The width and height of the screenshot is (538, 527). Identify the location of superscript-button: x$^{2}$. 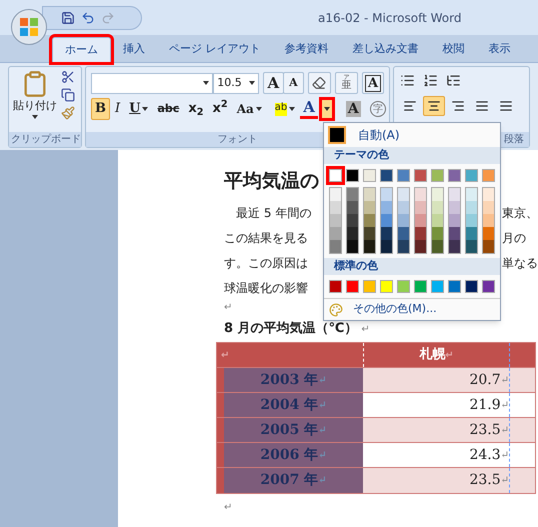
(220, 109).